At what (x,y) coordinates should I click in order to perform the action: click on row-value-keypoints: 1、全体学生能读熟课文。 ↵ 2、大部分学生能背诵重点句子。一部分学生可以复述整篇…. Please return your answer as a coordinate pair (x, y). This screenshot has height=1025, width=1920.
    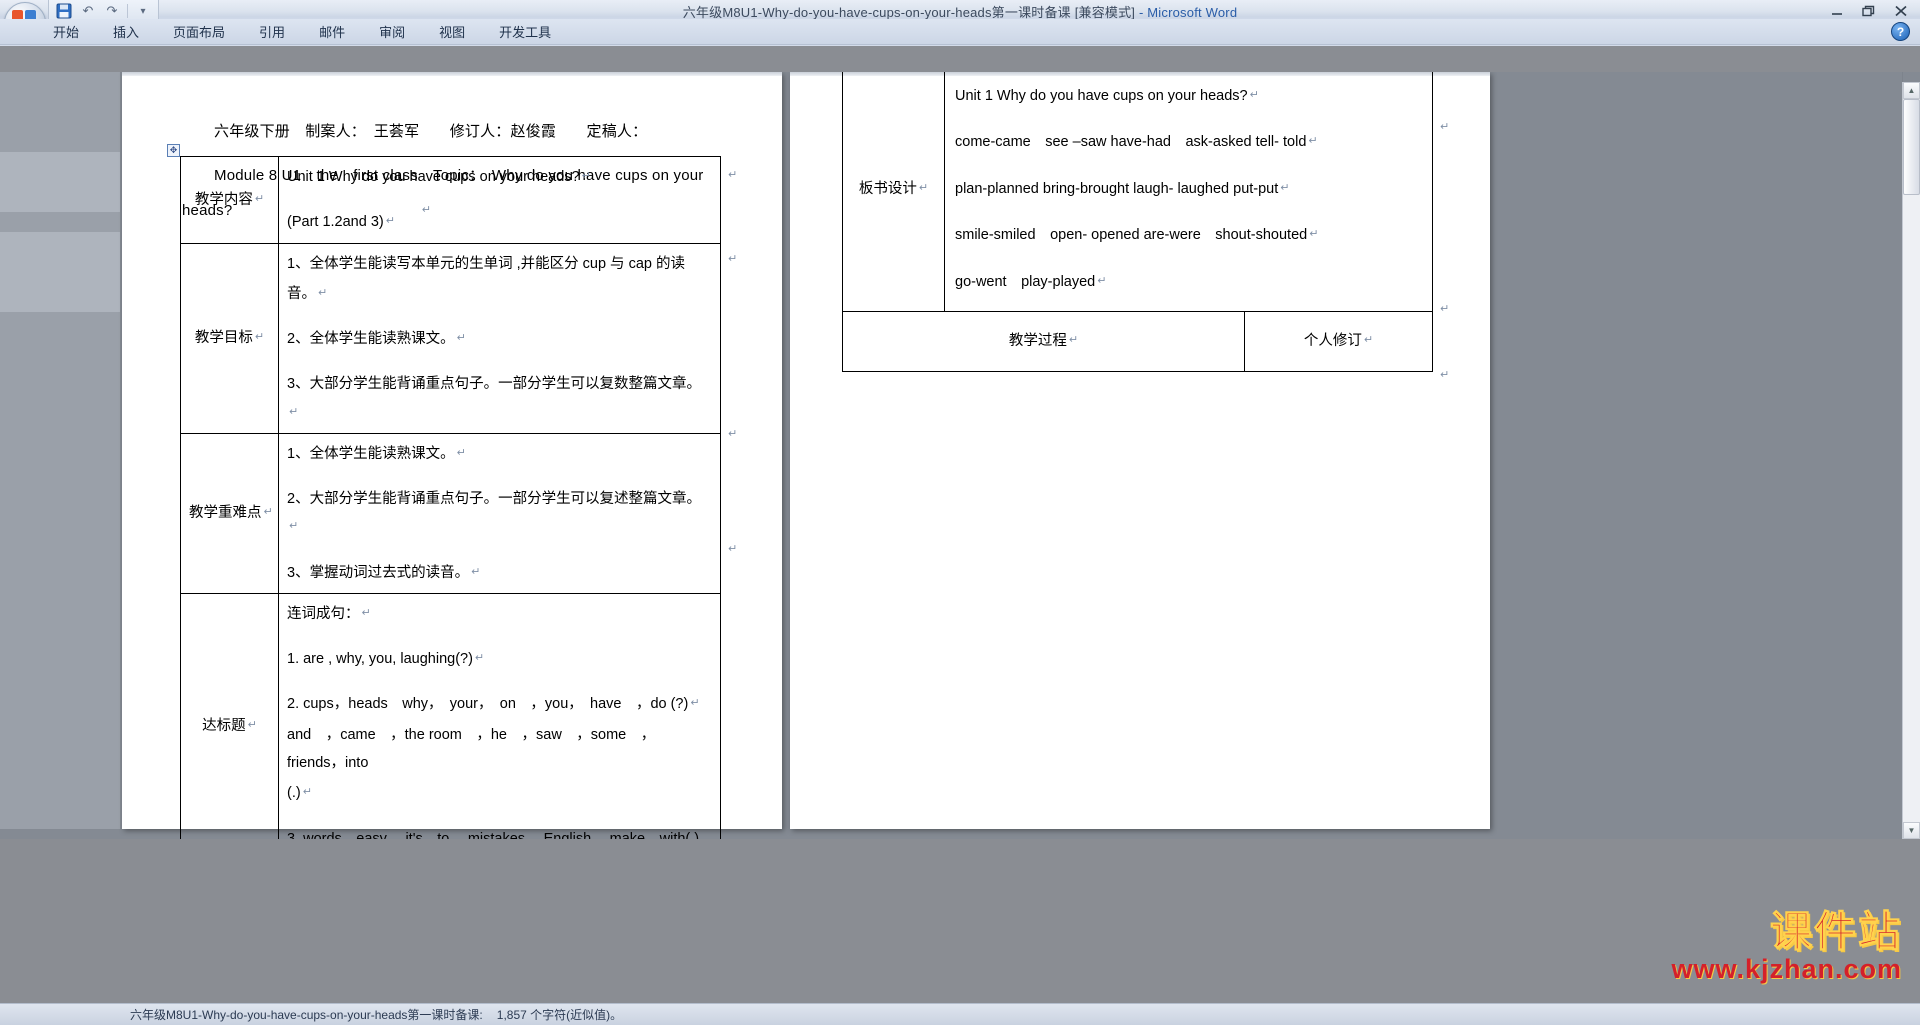
    Looking at the image, I should click on (499, 513).